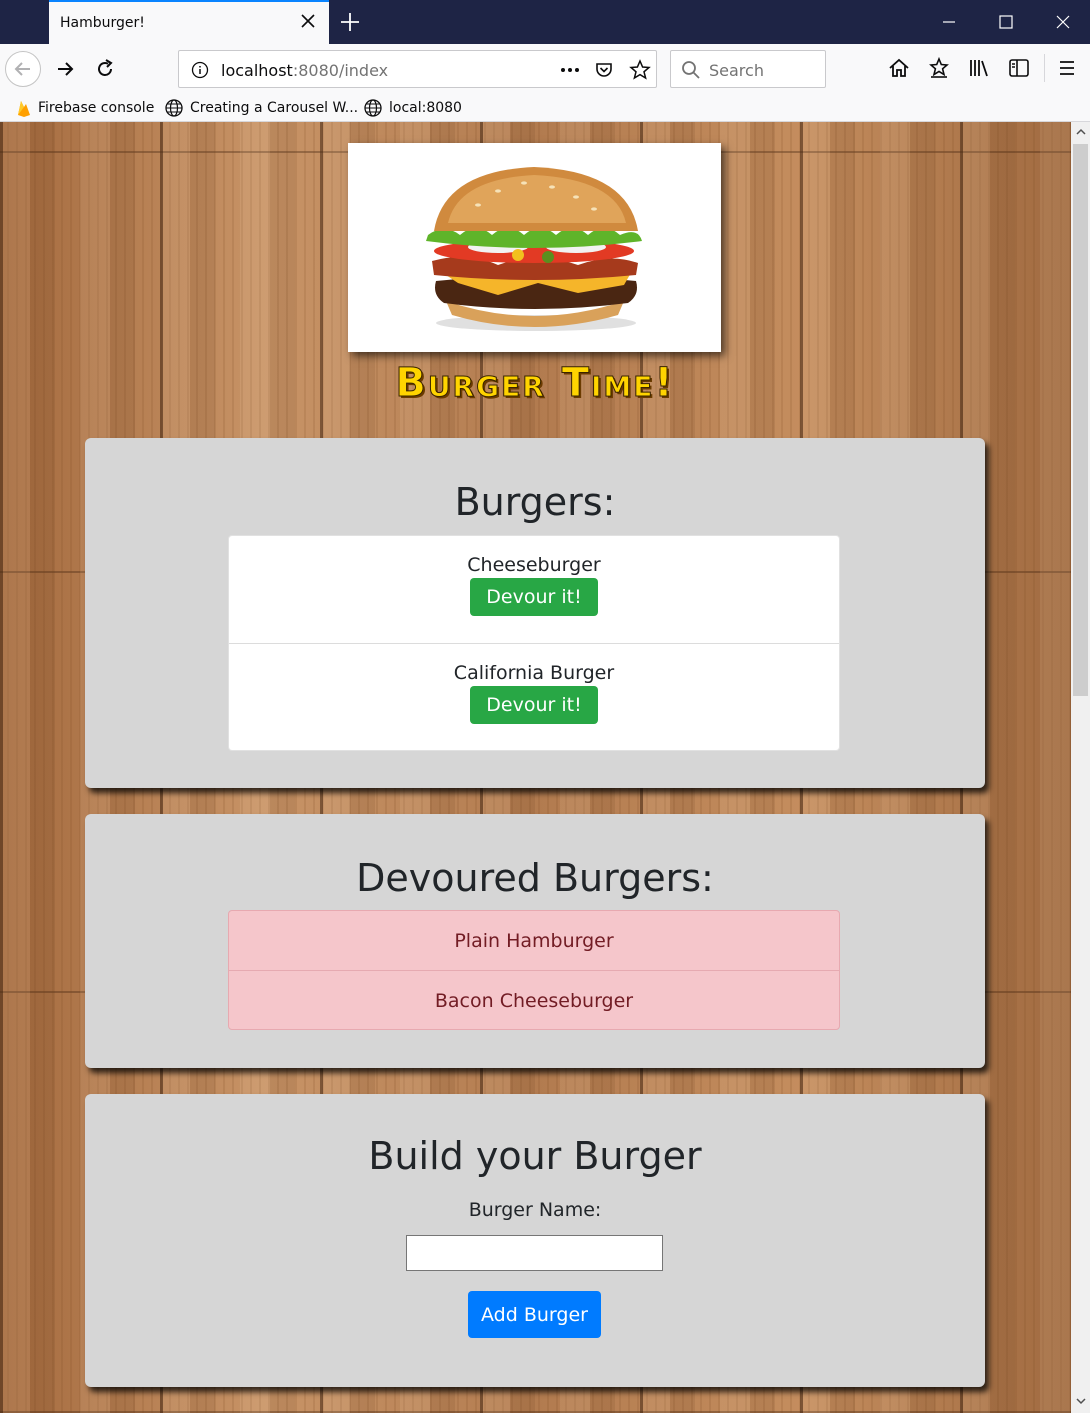 The image size is (1090, 1413). I want to click on reload-icon, so click(105, 67).